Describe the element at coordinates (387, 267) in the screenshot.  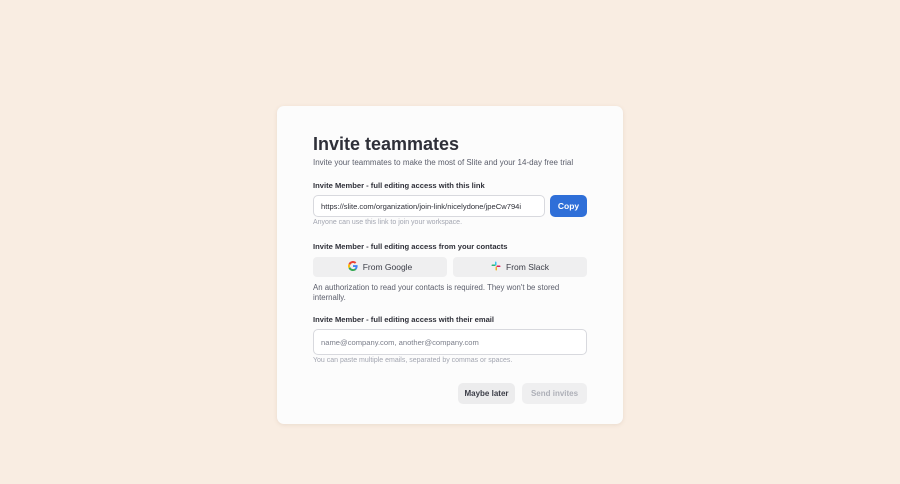
I see `google-button-label: From Google` at that location.